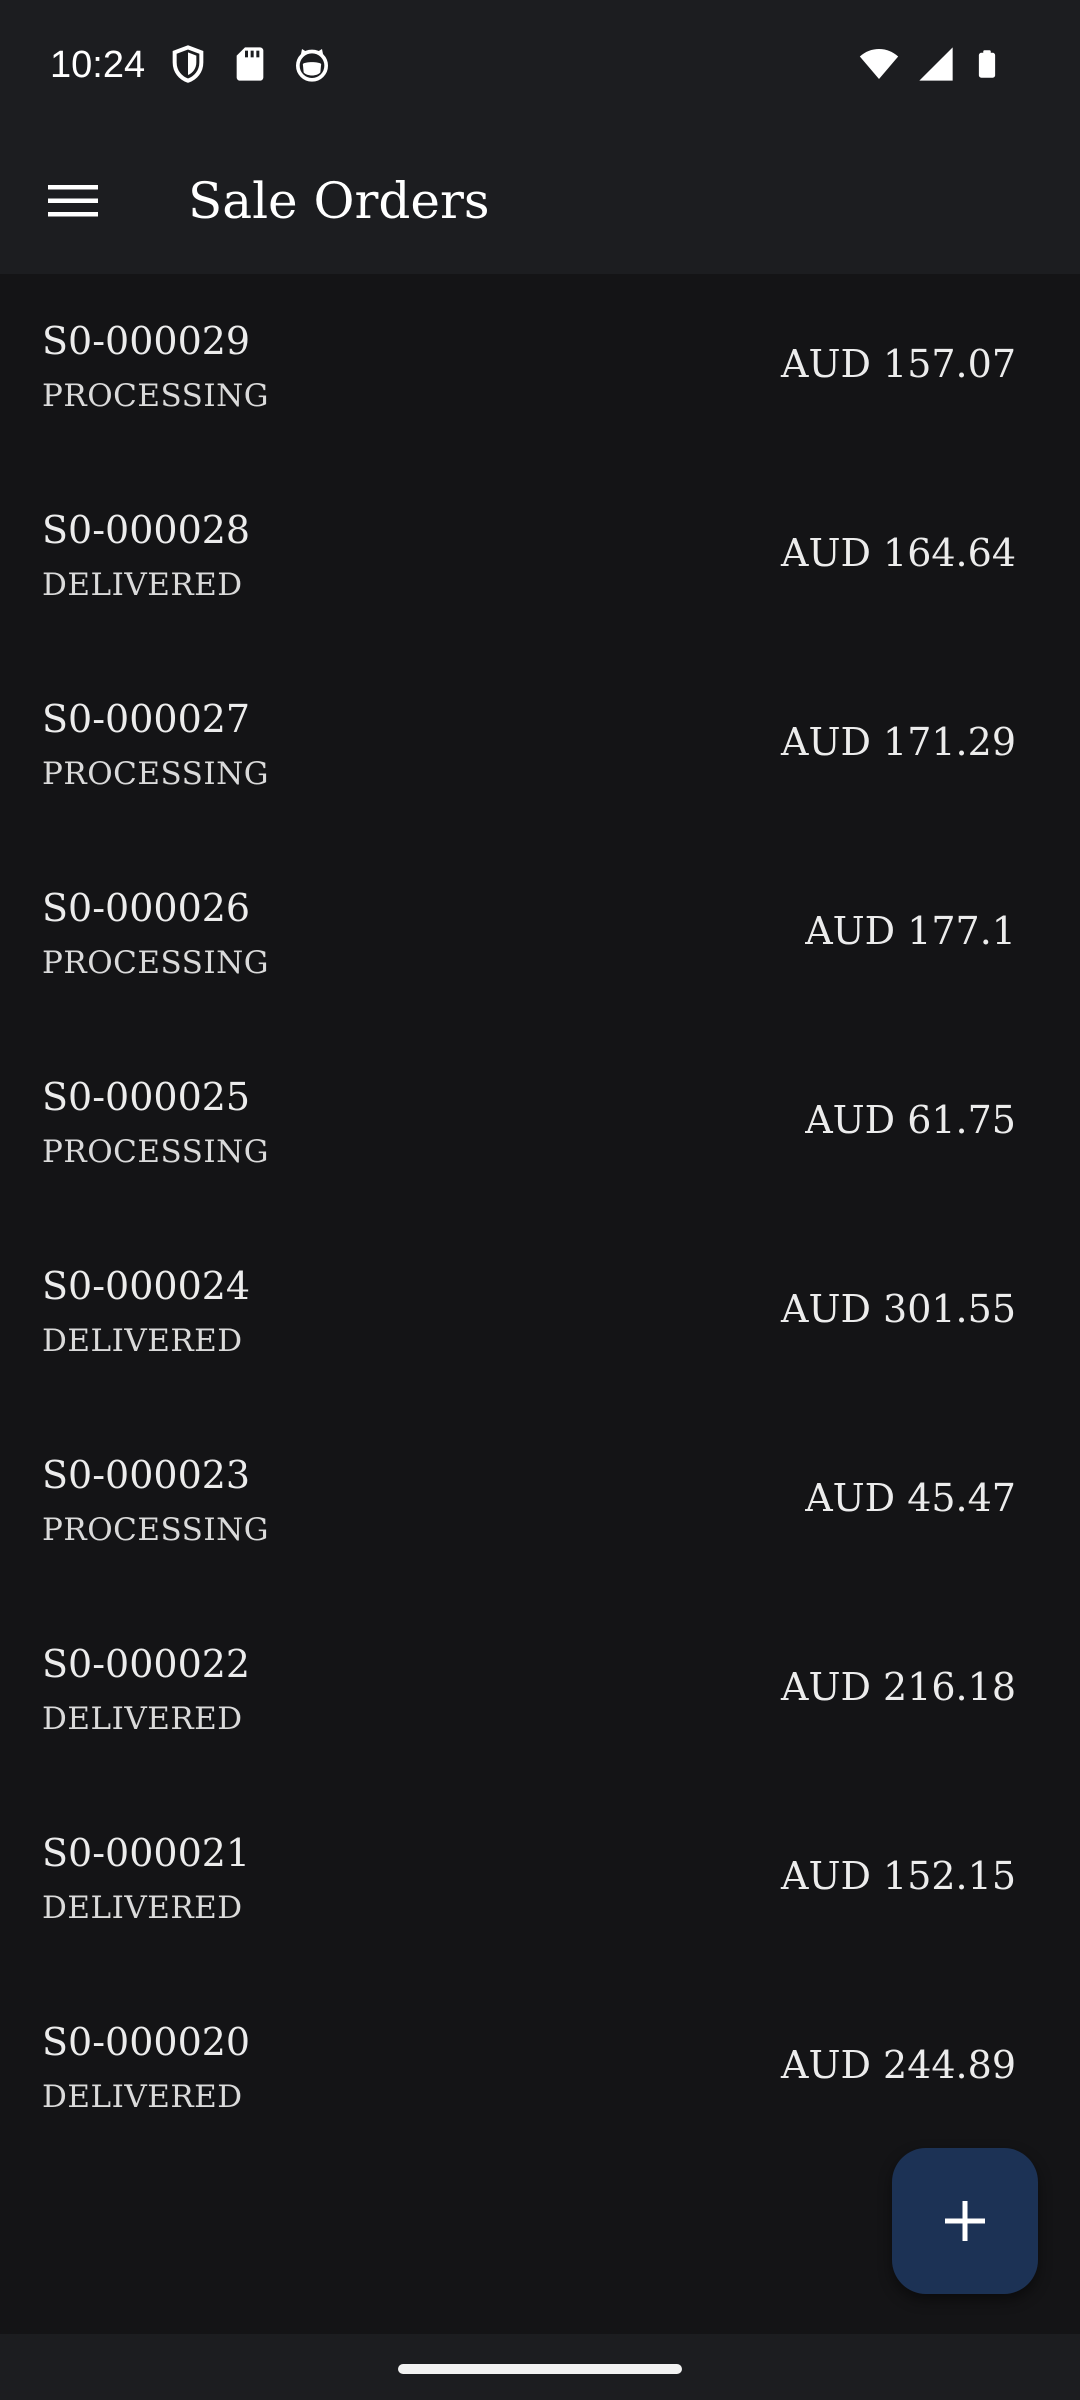 The width and height of the screenshot is (1080, 2400). I want to click on order-amount: AUD 45.47, so click(910, 1498).